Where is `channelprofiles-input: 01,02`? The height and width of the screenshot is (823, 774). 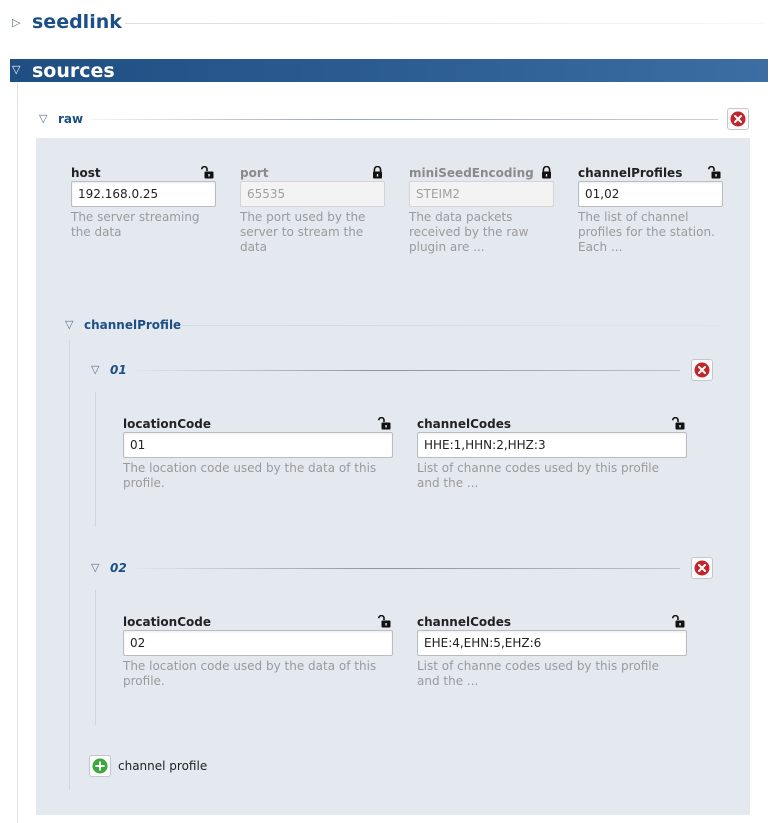 channelprofiles-input: 01,02 is located at coordinates (650, 194).